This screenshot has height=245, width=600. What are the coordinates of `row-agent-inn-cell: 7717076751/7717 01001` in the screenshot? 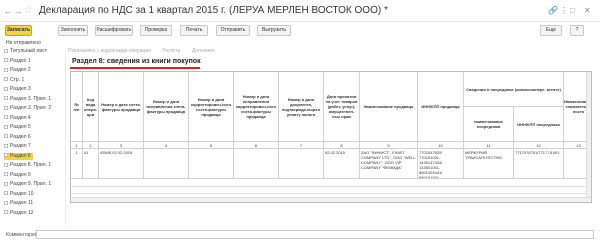 It's located at (539, 164).